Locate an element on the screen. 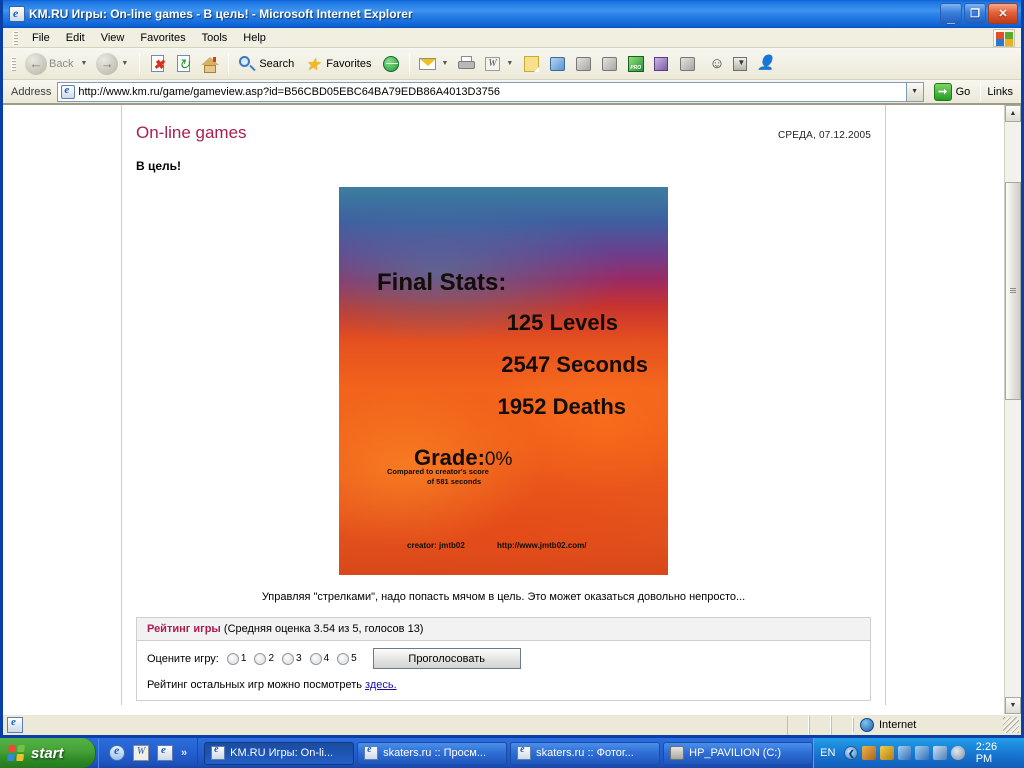 The width and height of the screenshot is (1024, 768). tray-icon-e is located at coordinates (940, 753).